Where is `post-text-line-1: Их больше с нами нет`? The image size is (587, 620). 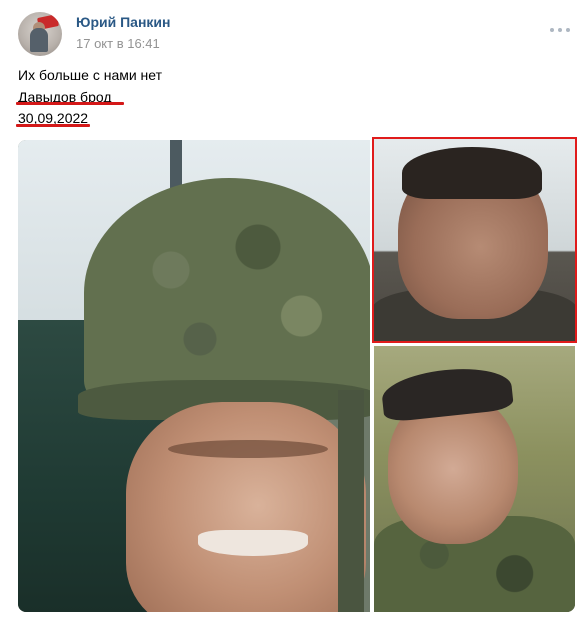 post-text-line-1: Их больше с нами нет is located at coordinates (90, 75).